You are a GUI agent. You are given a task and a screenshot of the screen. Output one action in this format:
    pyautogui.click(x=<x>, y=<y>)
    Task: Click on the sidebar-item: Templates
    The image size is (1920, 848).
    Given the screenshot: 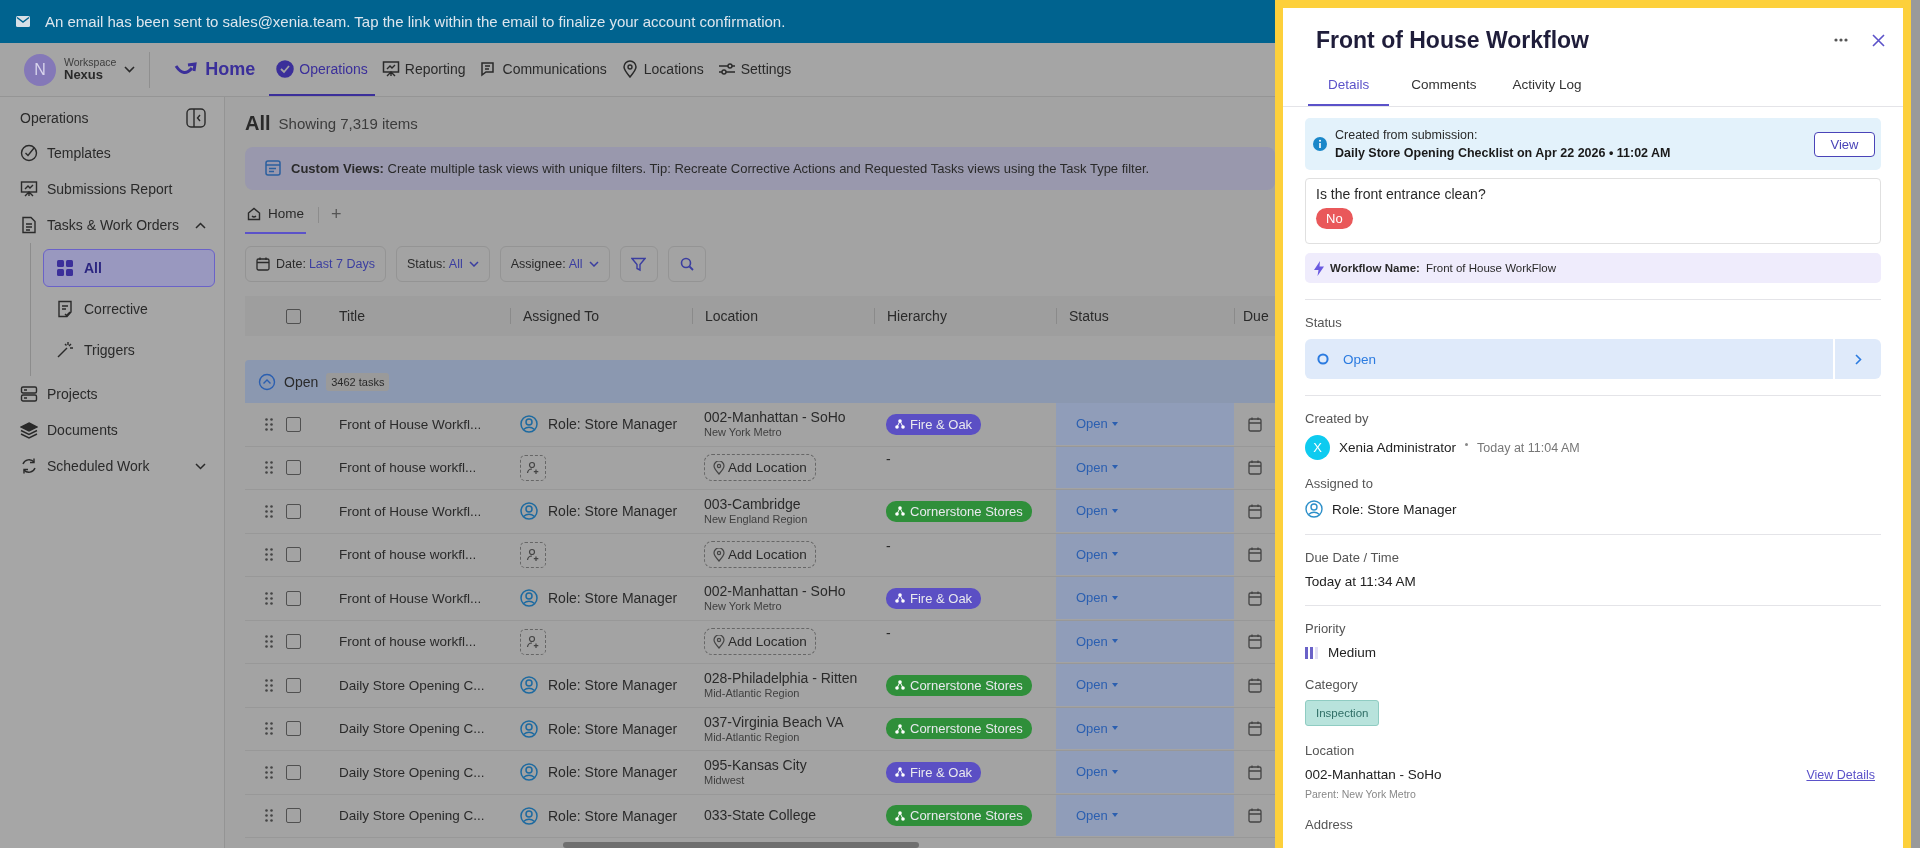 What is the action you would take?
    pyautogui.click(x=112, y=153)
    